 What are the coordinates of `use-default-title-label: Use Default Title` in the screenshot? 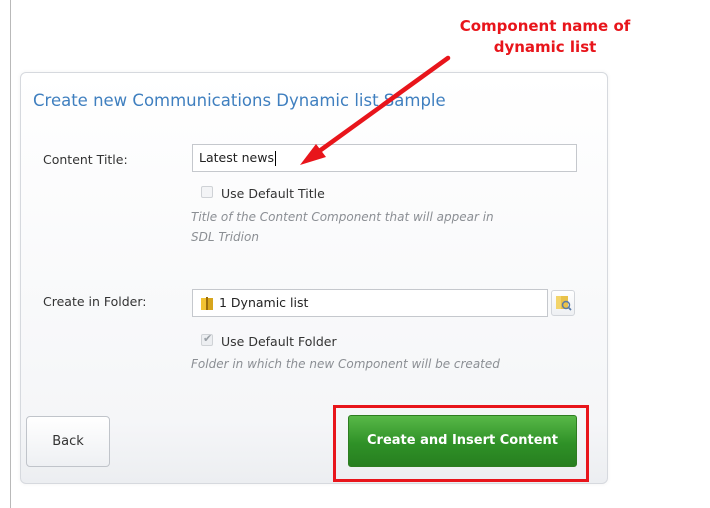 It's located at (273, 193).